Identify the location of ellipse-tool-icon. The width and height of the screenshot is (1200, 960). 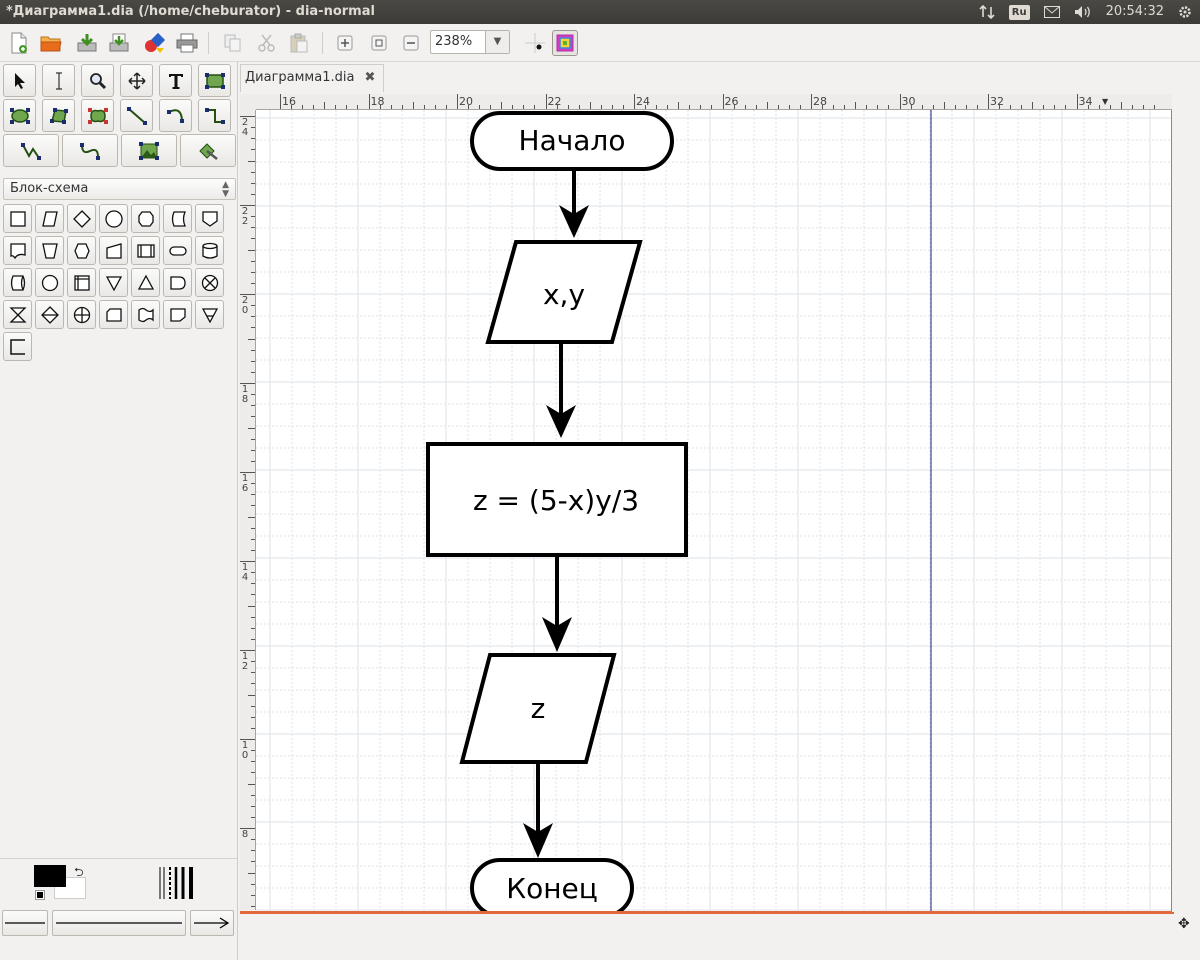
(19, 115).